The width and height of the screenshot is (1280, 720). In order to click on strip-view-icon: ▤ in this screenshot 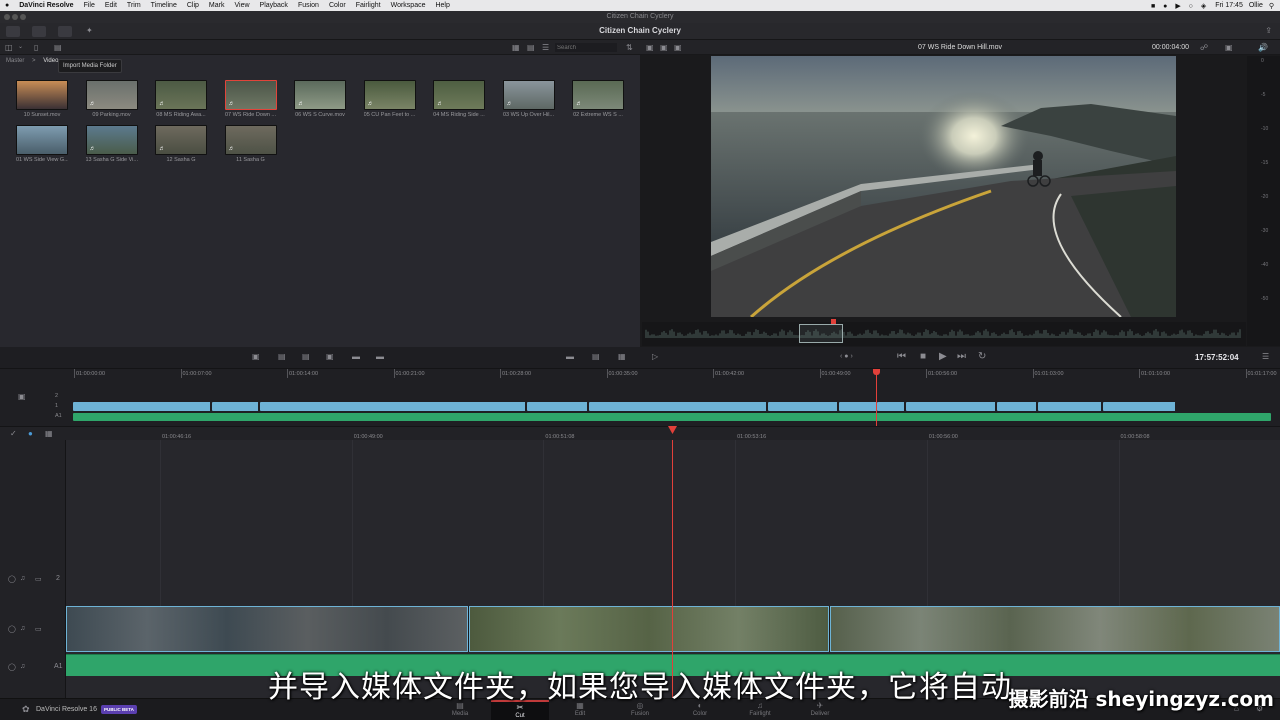, I will do `click(531, 48)`.